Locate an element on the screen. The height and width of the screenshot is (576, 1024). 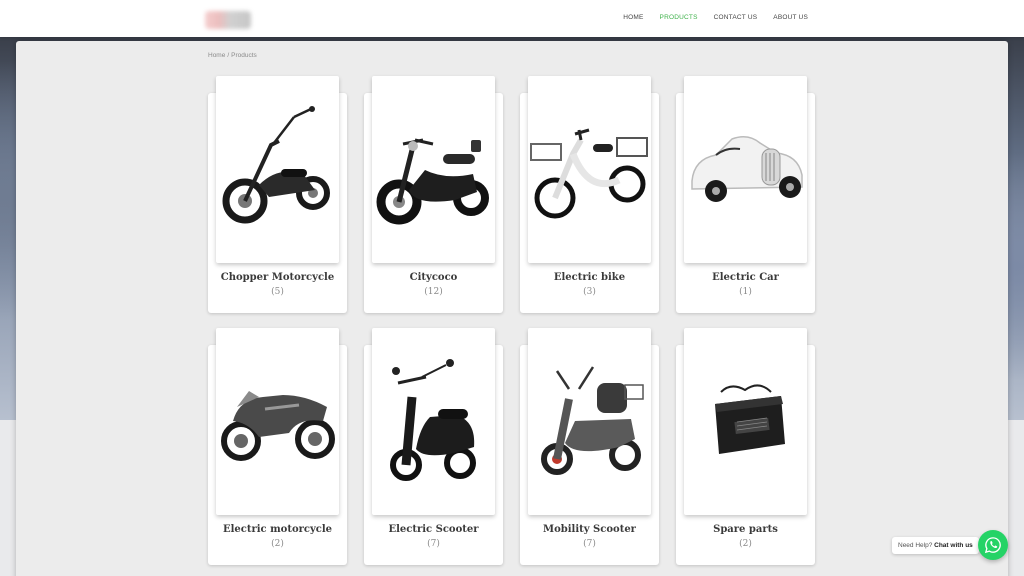
main-nav: HOME PRODUCTS CONTACT US ABOUT US is located at coordinates (707, 17).